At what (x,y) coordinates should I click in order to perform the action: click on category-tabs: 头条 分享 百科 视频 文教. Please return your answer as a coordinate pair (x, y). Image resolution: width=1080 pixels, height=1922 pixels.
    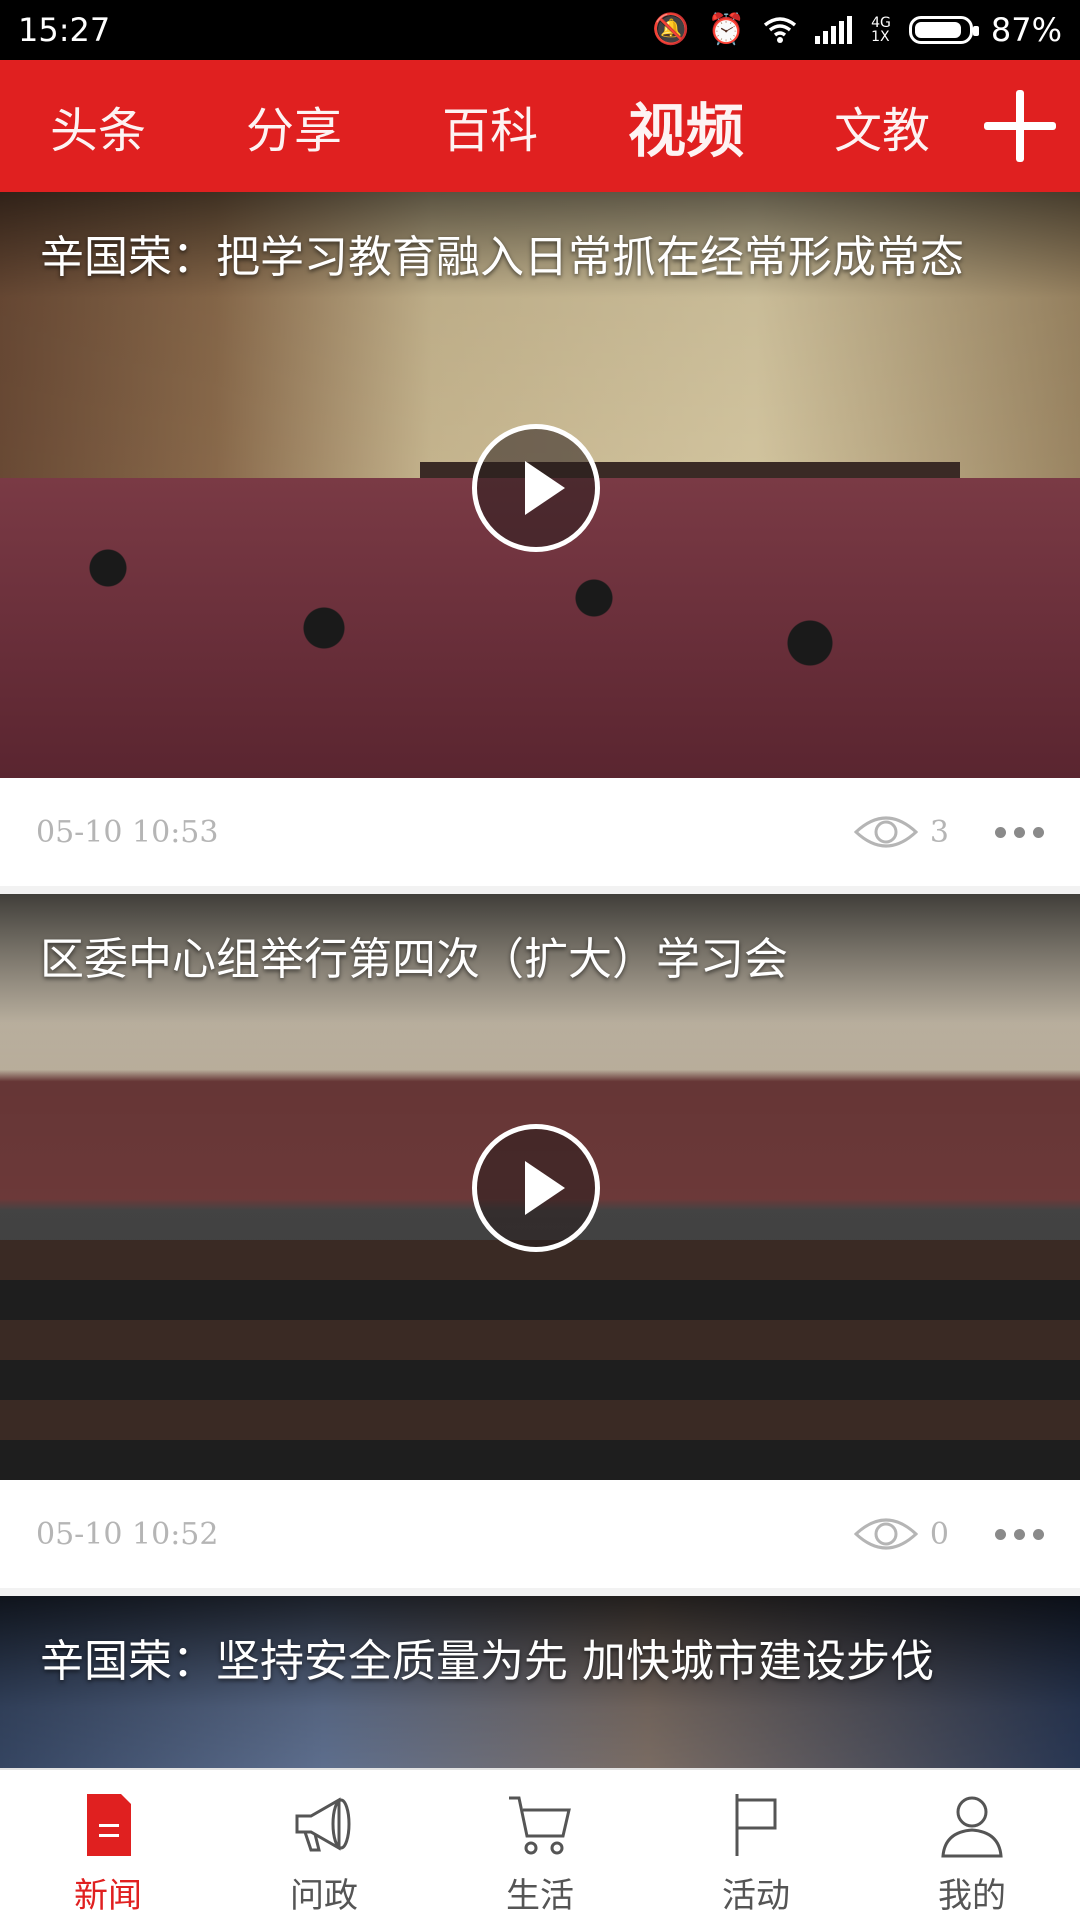
    Looking at the image, I should click on (540, 126).